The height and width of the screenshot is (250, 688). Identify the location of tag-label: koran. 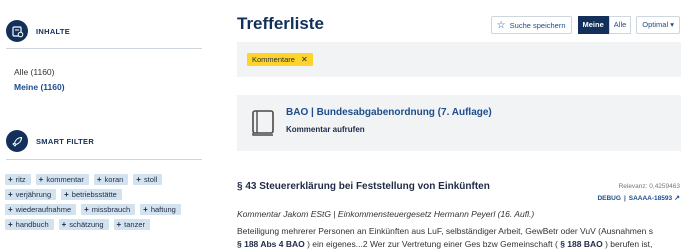
(114, 179).